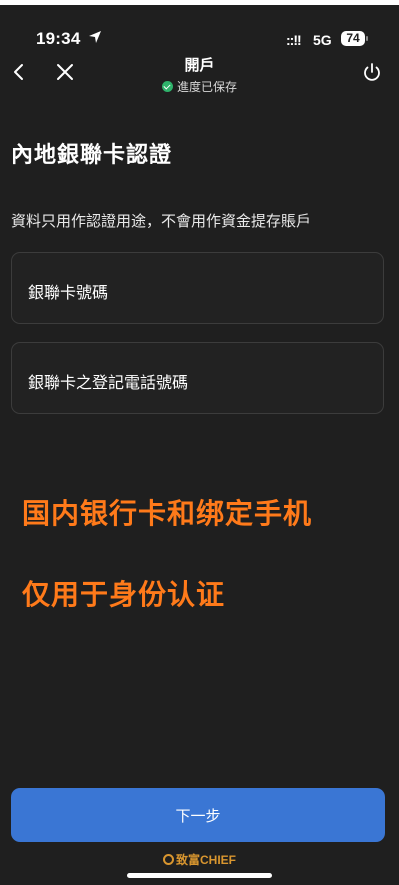 The image size is (399, 885). Describe the element at coordinates (167, 513) in the screenshot. I see `annotation-line-1: 国内银行卡和绑定手机` at that location.